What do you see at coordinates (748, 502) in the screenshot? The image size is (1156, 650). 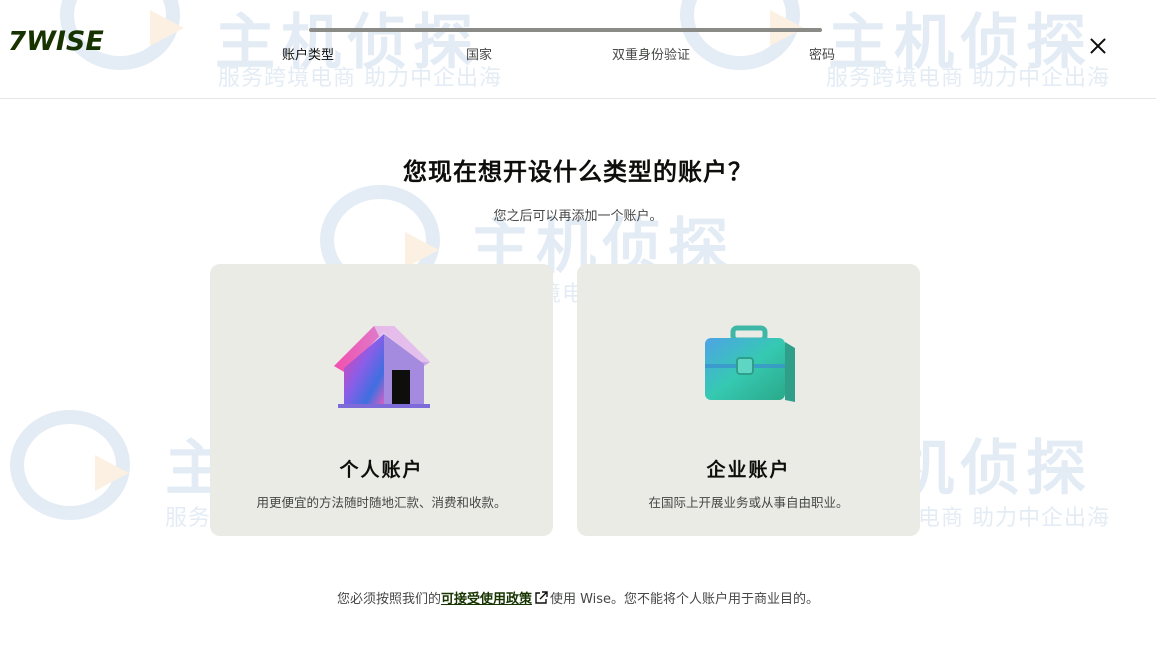 I see `business-account-description: 在国际上开展业务或从事自由职业。` at bounding box center [748, 502].